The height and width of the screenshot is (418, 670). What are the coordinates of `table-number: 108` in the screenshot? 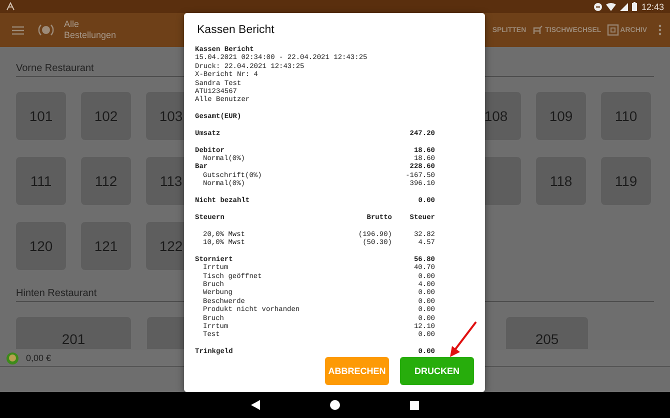 It's located at (496, 116).